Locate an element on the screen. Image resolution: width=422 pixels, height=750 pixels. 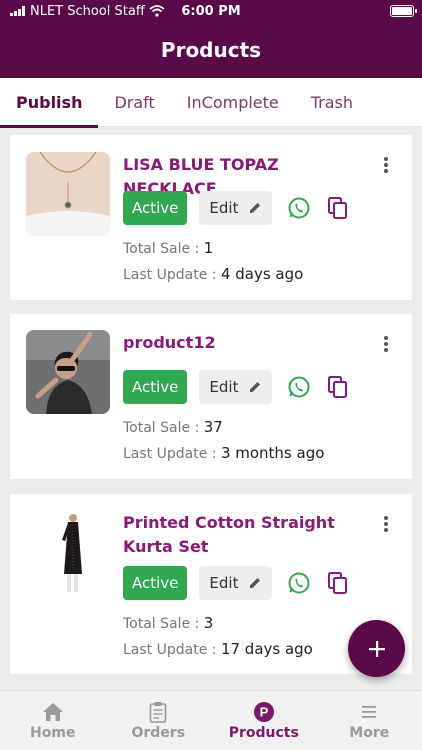
nav-products-label: Products is located at coordinates (263, 732).